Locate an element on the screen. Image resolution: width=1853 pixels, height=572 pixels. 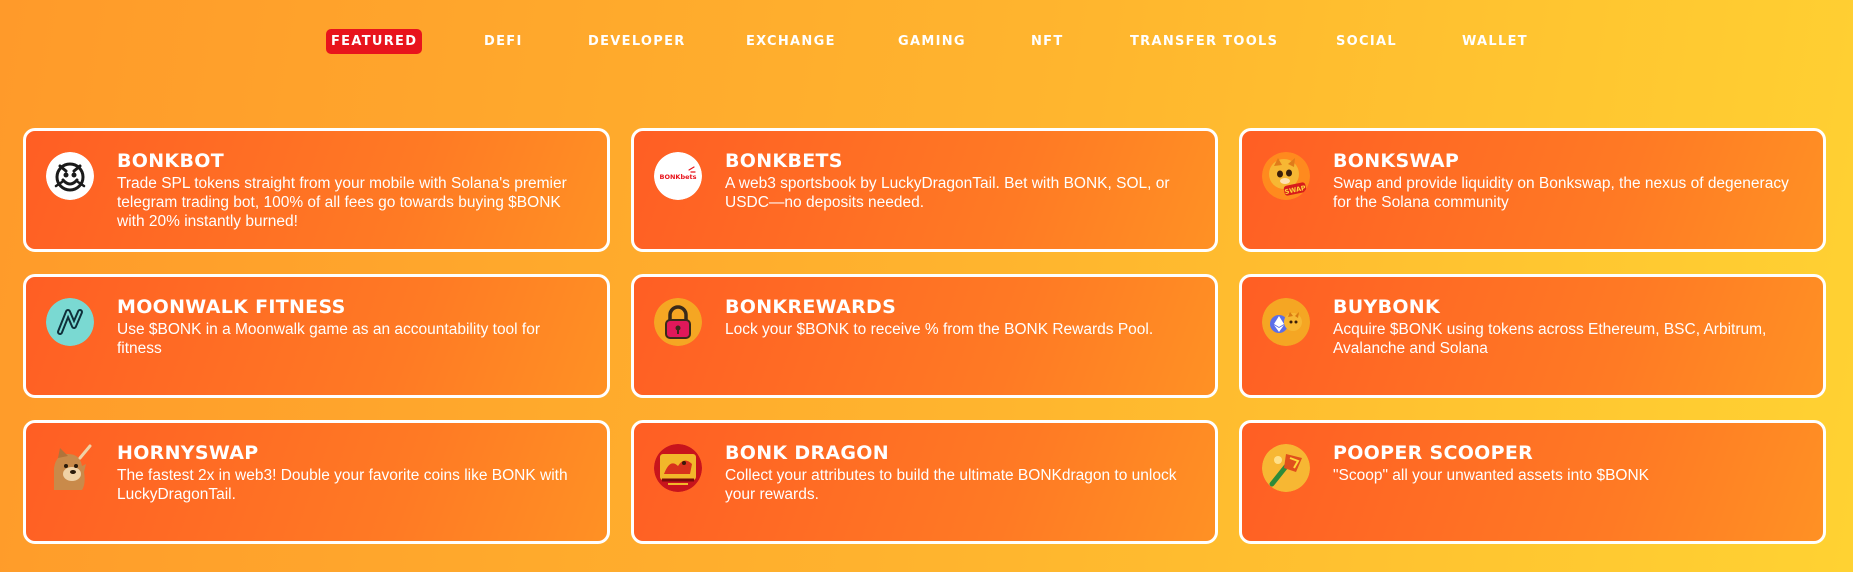
bonkbets-logo-text: BONKbets is located at coordinates (678, 177).